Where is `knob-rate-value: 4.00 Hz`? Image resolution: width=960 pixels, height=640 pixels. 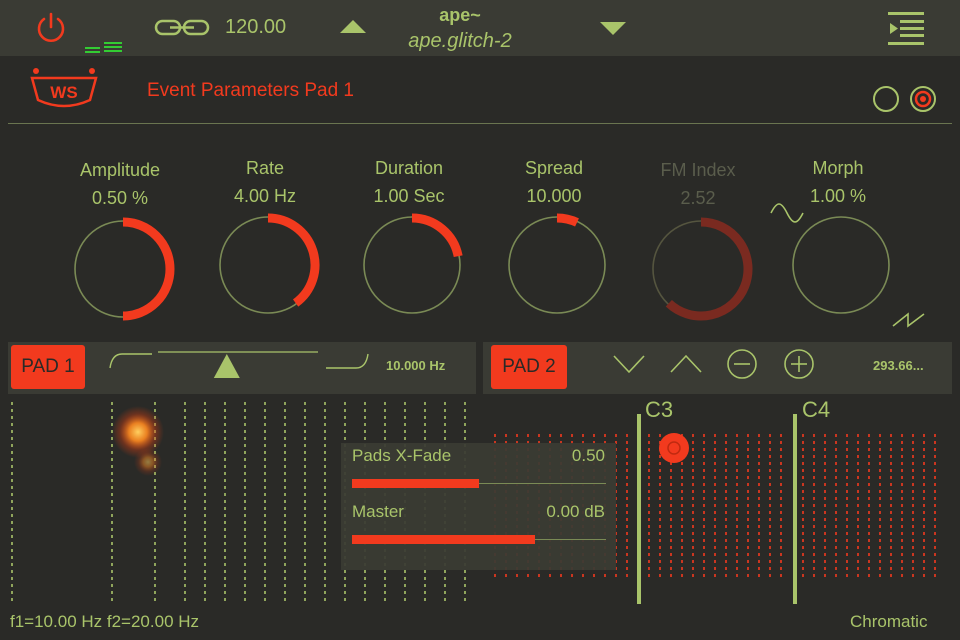
knob-rate-value: 4.00 Hz is located at coordinates (265, 196).